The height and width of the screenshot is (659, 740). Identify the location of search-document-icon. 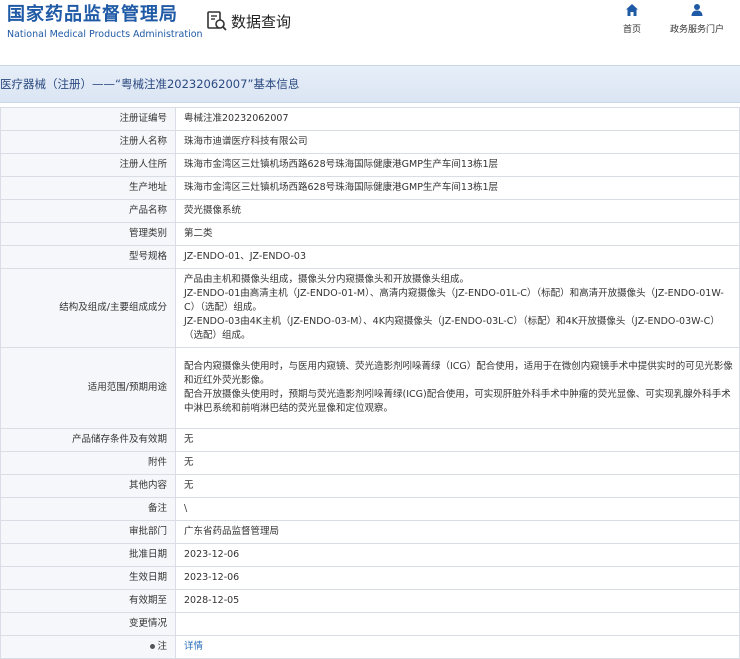
(217, 21).